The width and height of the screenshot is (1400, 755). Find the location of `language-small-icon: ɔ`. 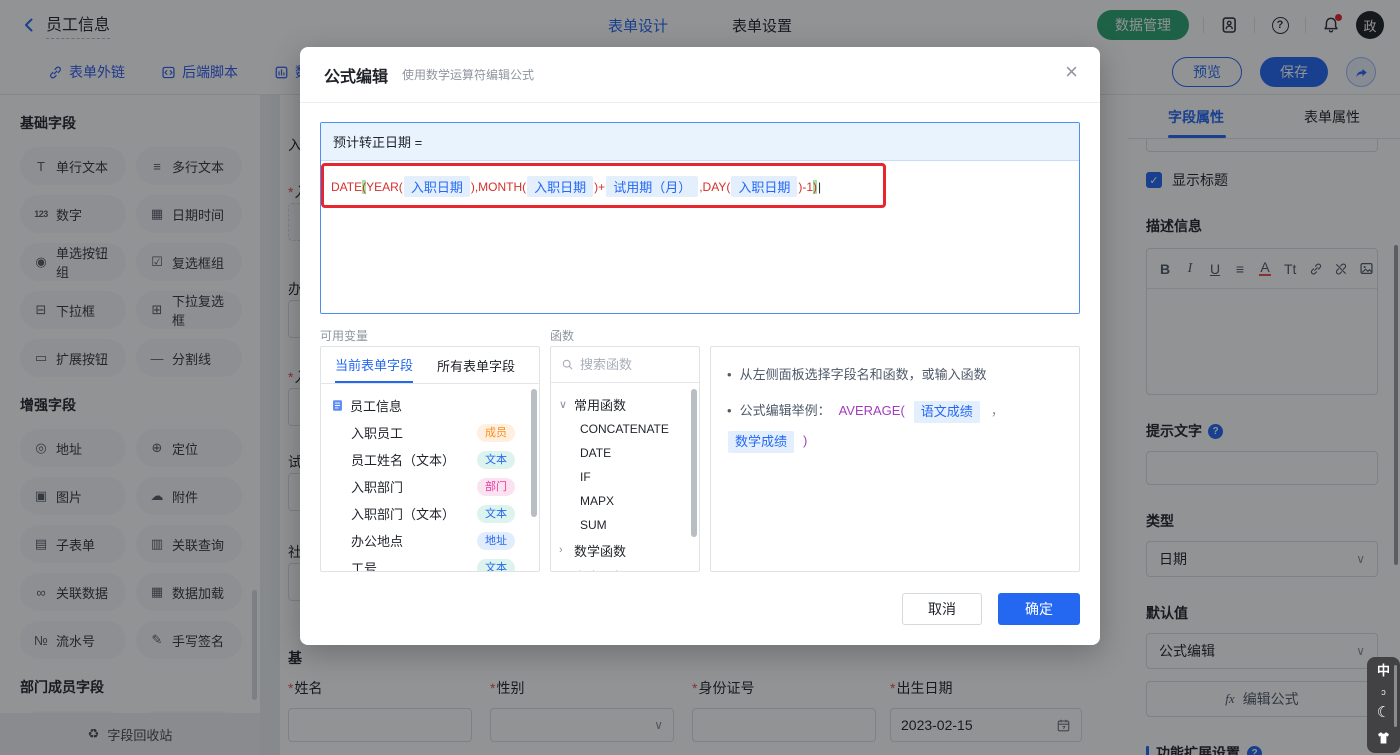

language-small-icon: ɔ is located at coordinates (1383, 691).